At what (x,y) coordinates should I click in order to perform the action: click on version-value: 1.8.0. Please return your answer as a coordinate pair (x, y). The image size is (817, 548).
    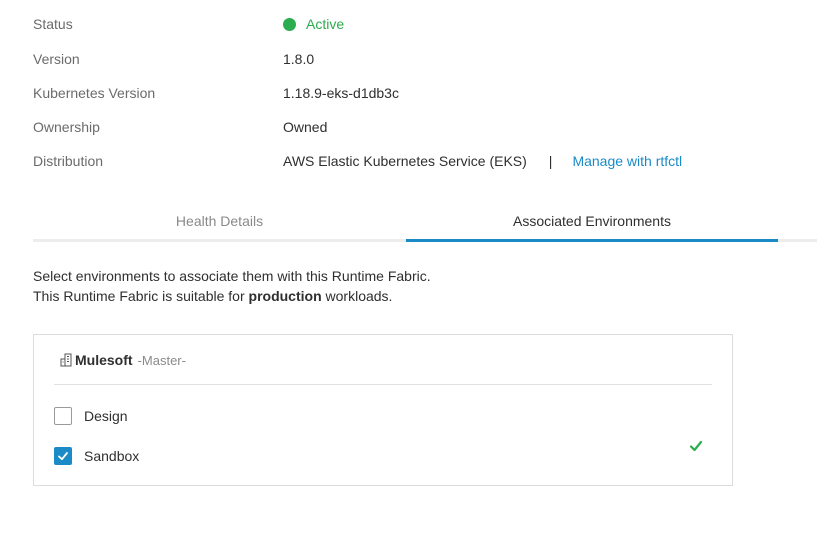
    Looking at the image, I should click on (299, 59).